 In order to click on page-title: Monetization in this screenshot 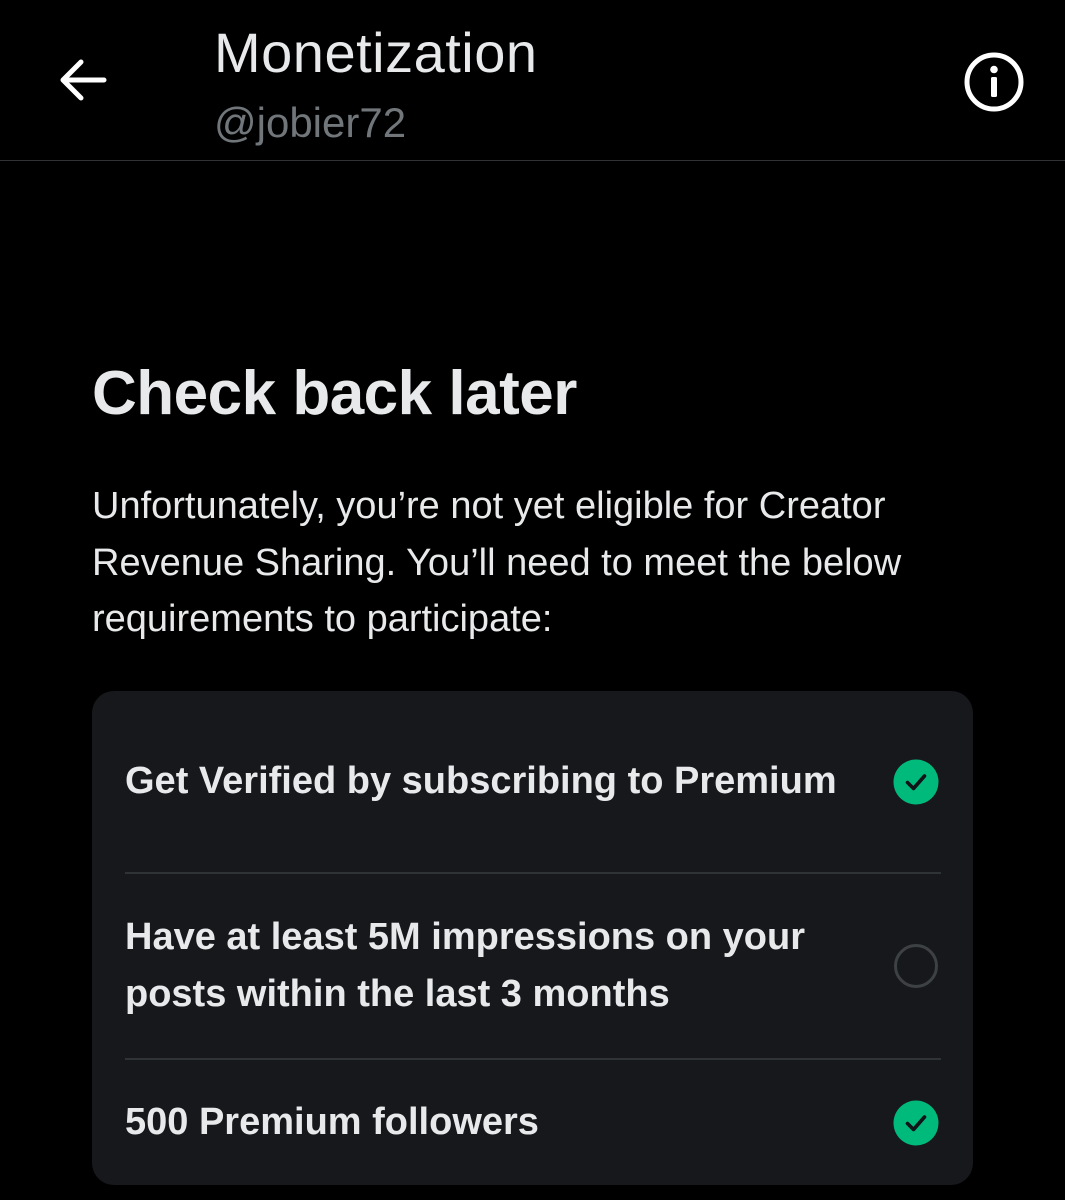, I will do `click(376, 52)`.